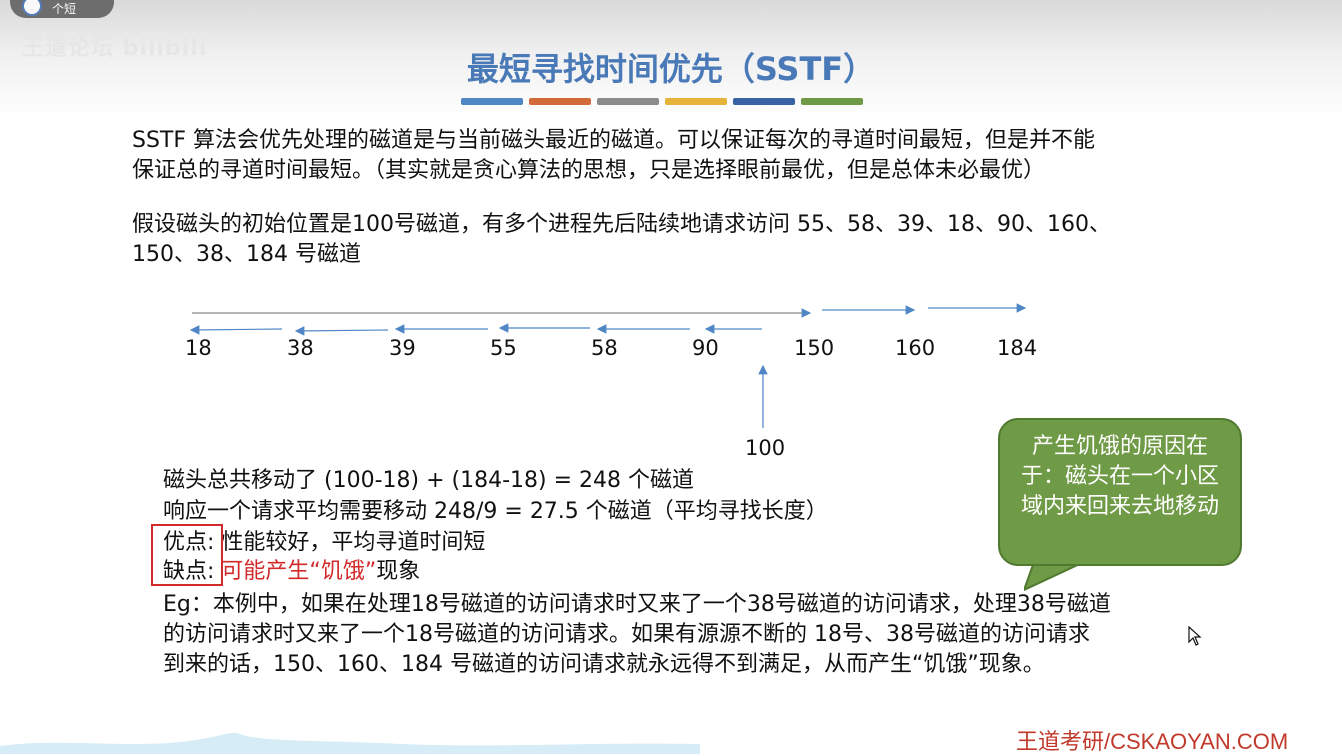  Describe the element at coordinates (705, 348) in the screenshot. I see `tick-label: 90` at that location.